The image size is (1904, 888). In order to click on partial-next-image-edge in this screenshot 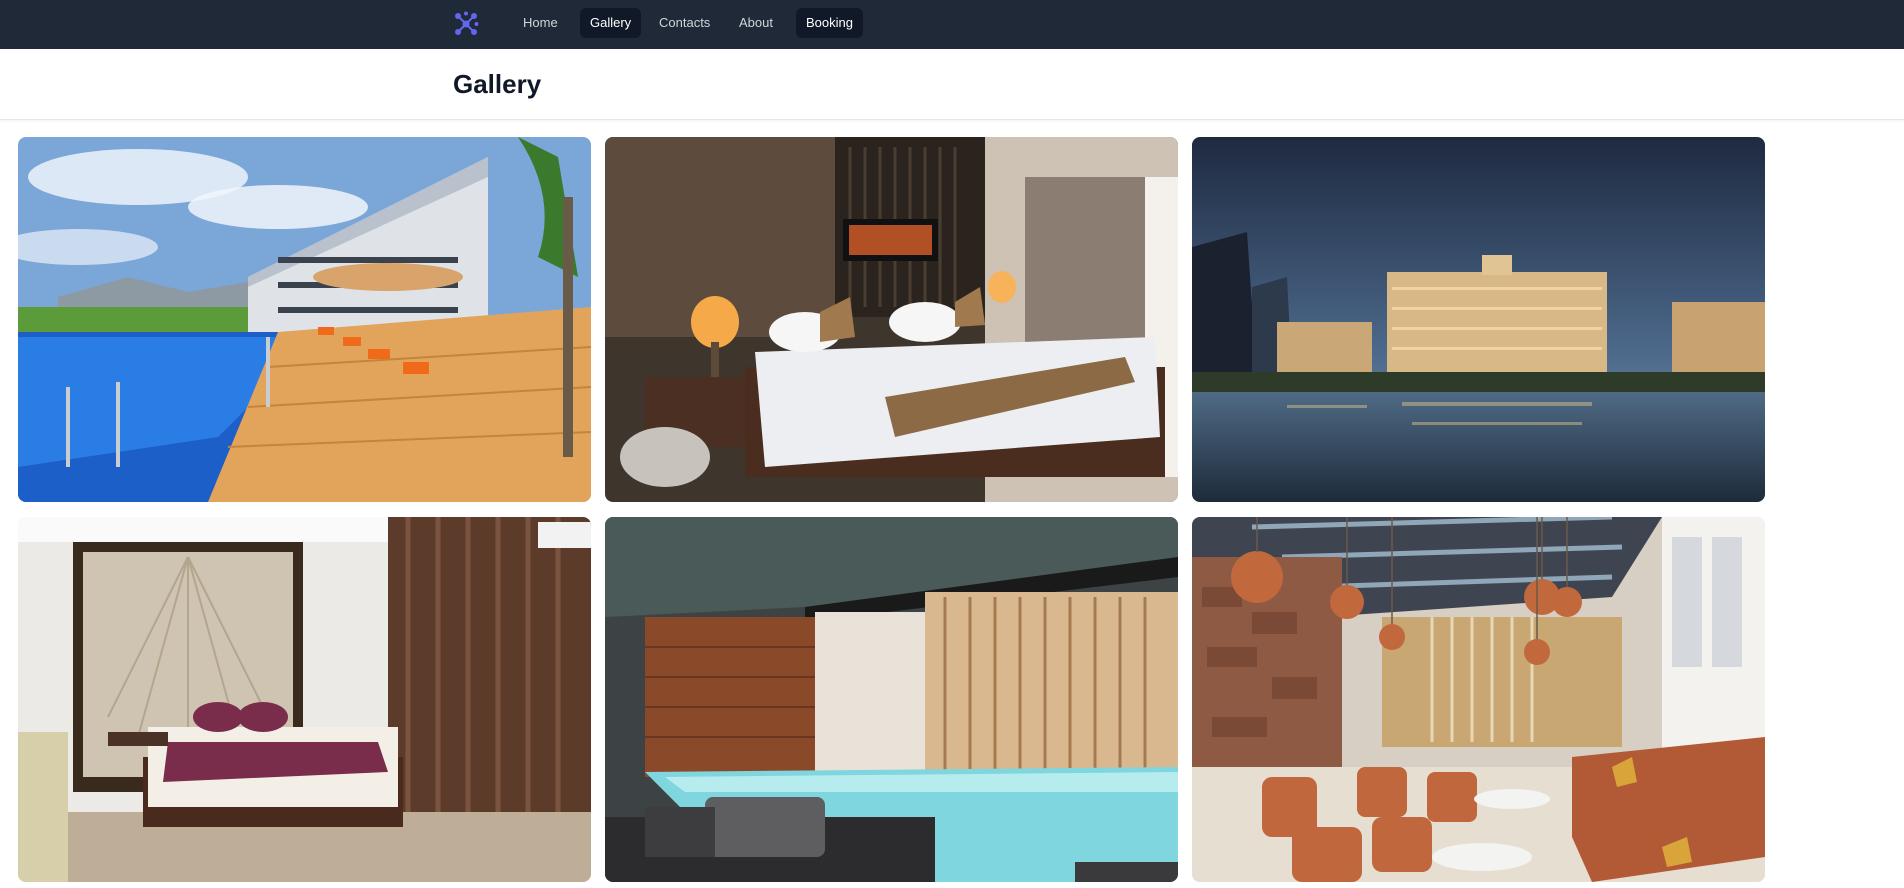, I will do `click(344, 884)`.